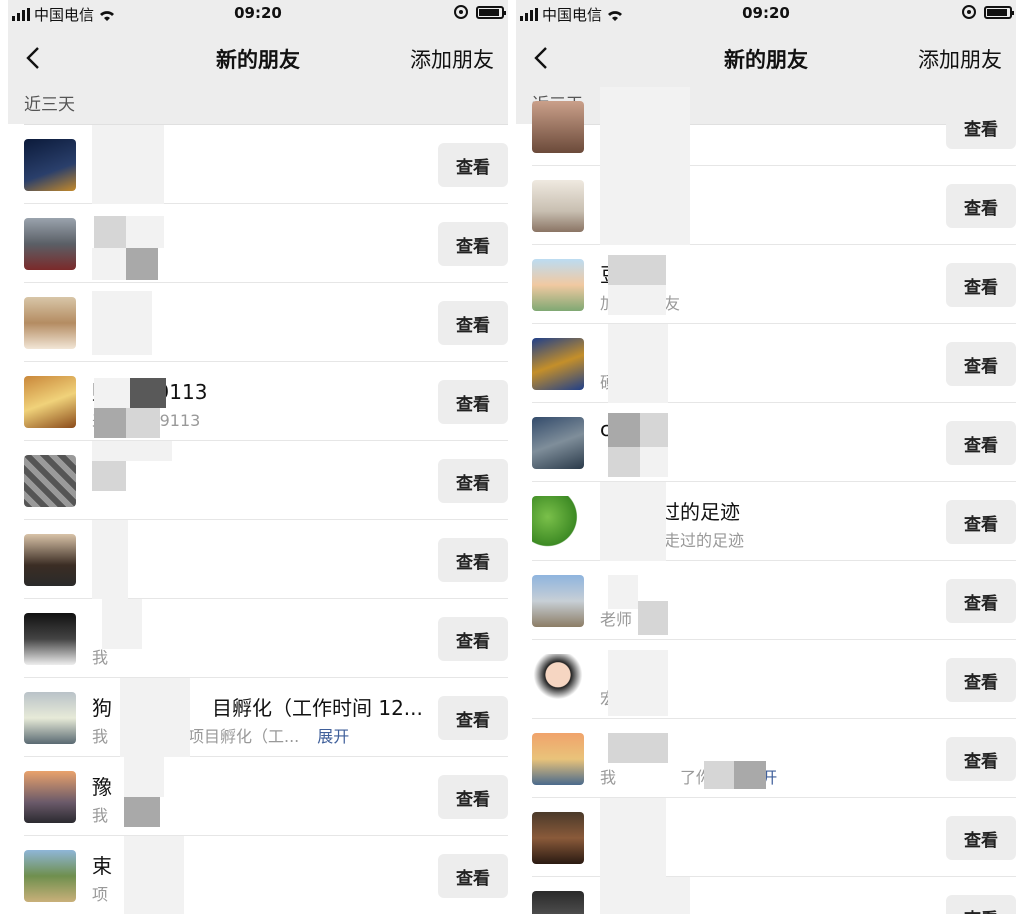  I want to click on friend-request-row: 豫我 查看, so click(266, 796).